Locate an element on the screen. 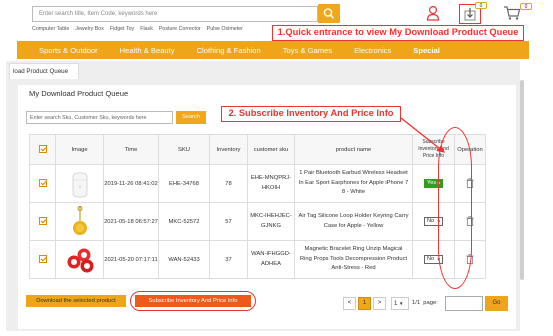  keyring-image is located at coordinates (79, 220).